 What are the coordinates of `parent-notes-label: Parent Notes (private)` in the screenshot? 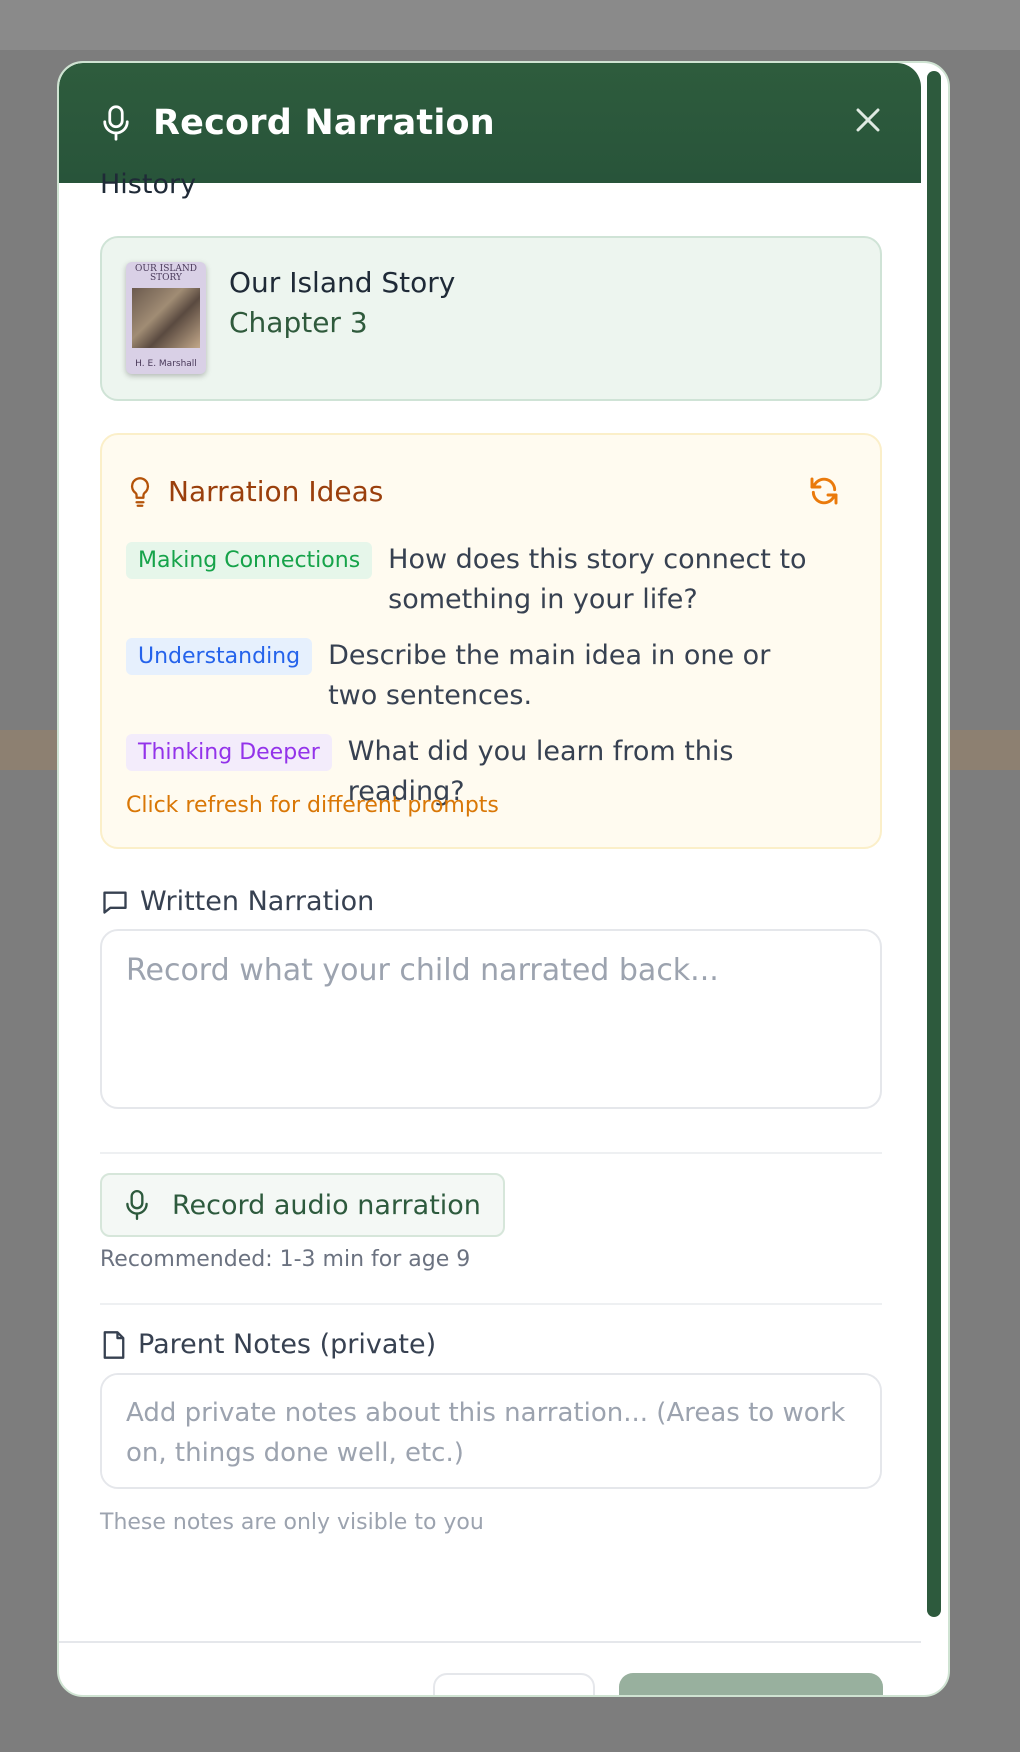 It's located at (268, 1344).